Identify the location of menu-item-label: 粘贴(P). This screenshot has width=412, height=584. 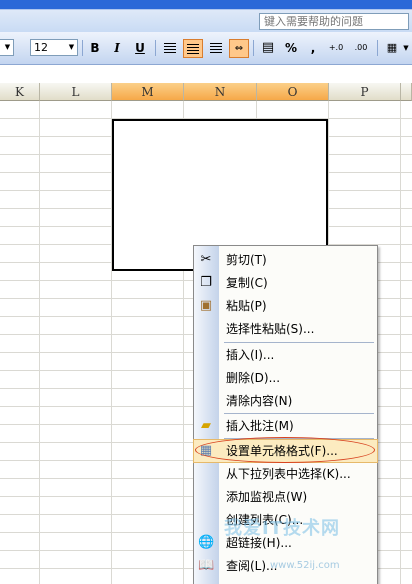
(246, 306).